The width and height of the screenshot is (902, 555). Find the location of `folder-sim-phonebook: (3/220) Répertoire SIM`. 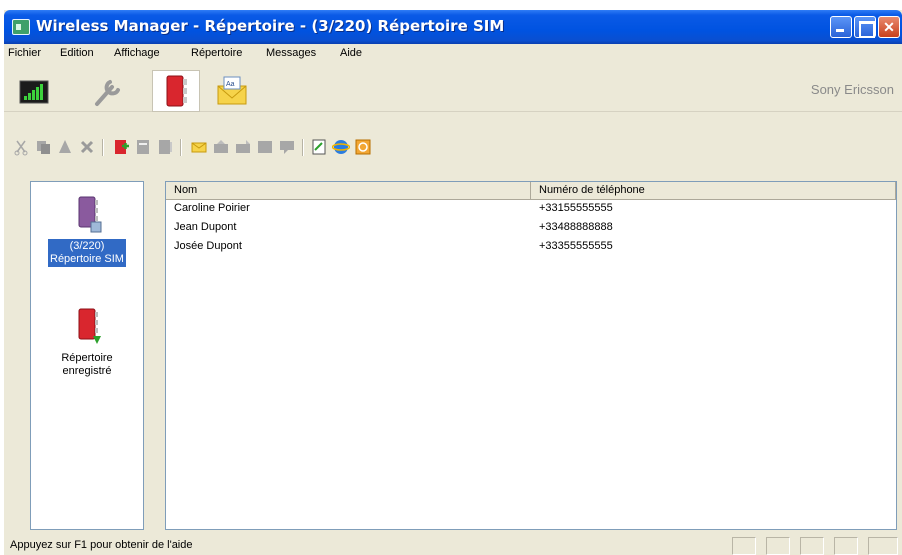

folder-sim-phonebook: (3/220) Répertoire SIM is located at coordinates (87, 230).